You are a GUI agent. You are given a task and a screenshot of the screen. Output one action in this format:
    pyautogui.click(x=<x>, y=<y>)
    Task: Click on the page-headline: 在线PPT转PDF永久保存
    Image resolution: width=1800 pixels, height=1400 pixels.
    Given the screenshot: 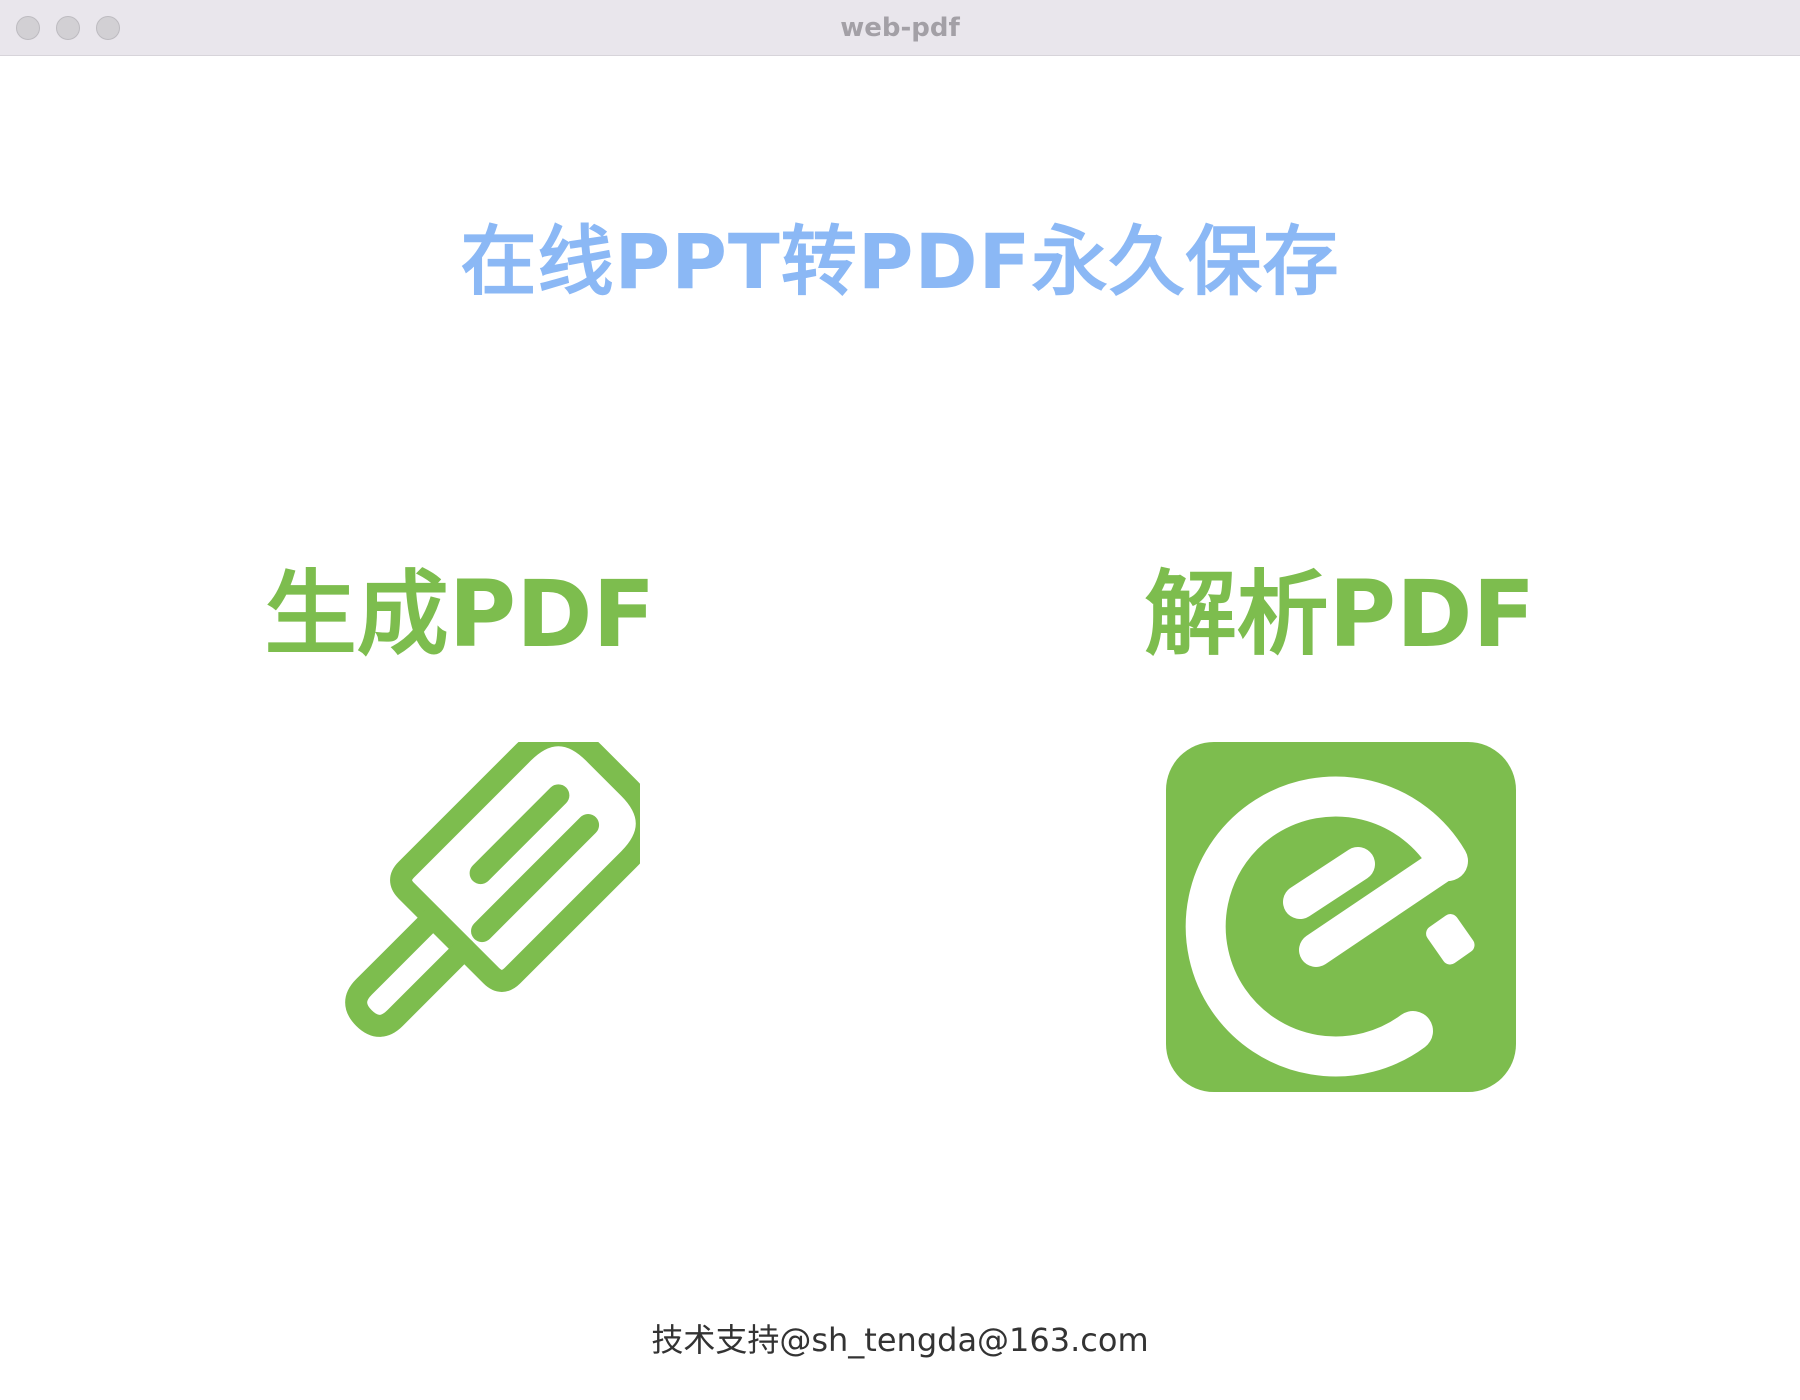 What is the action you would take?
    pyautogui.click(x=900, y=261)
    